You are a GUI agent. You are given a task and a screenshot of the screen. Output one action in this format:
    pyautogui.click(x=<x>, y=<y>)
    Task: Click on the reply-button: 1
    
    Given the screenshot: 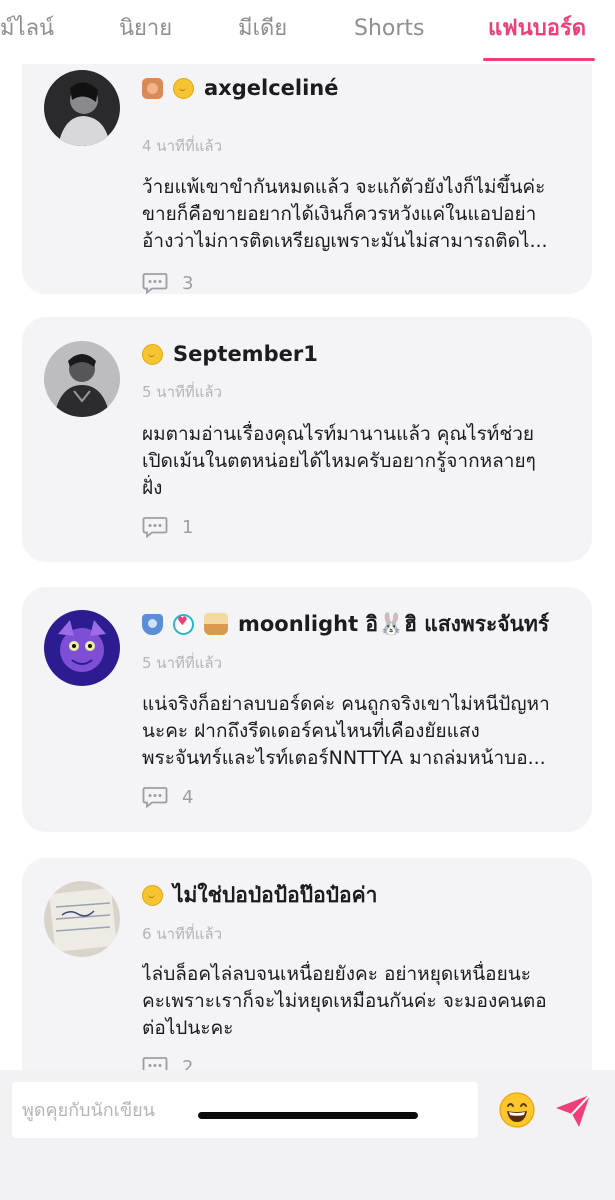 What is the action you would take?
    pyautogui.click(x=167, y=527)
    